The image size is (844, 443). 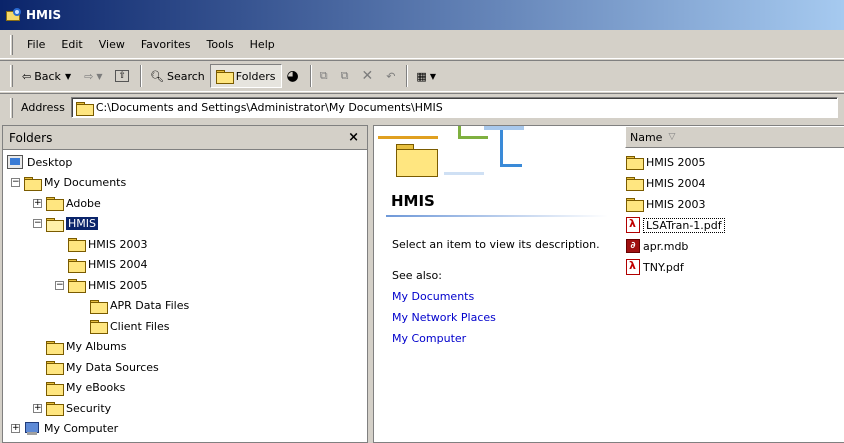 I want to click on forward-button: ⇨ ▼, so click(x=94, y=76).